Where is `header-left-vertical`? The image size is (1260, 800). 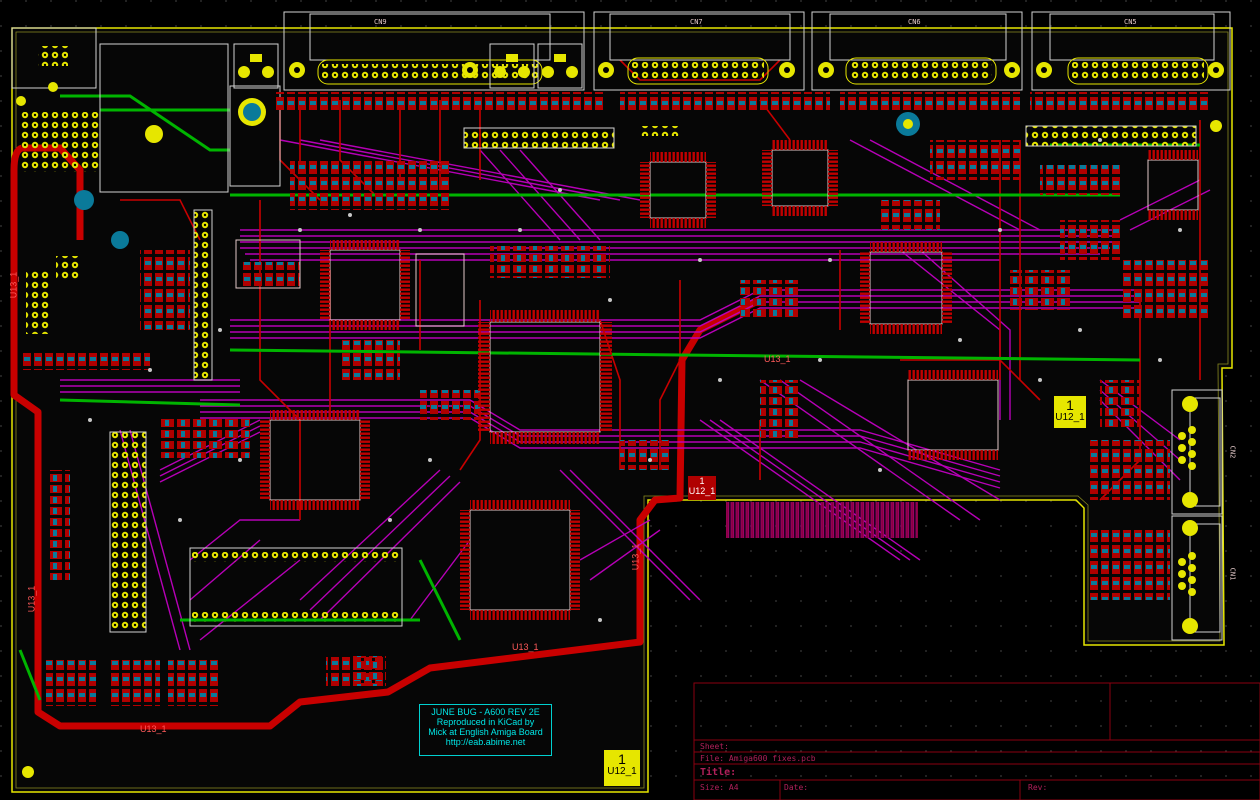
header-left-vertical is located at coordinates (203, 295).